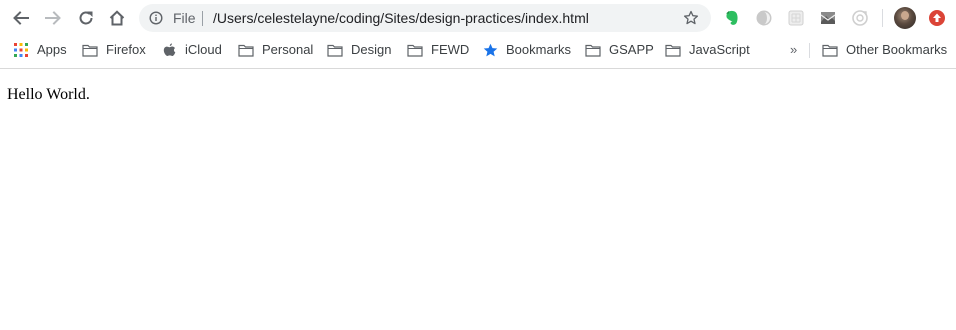 The width and height of the screenshot is (956, 330). I want to click on bookmark-gsapp: GSAPP, so click(619, 50).